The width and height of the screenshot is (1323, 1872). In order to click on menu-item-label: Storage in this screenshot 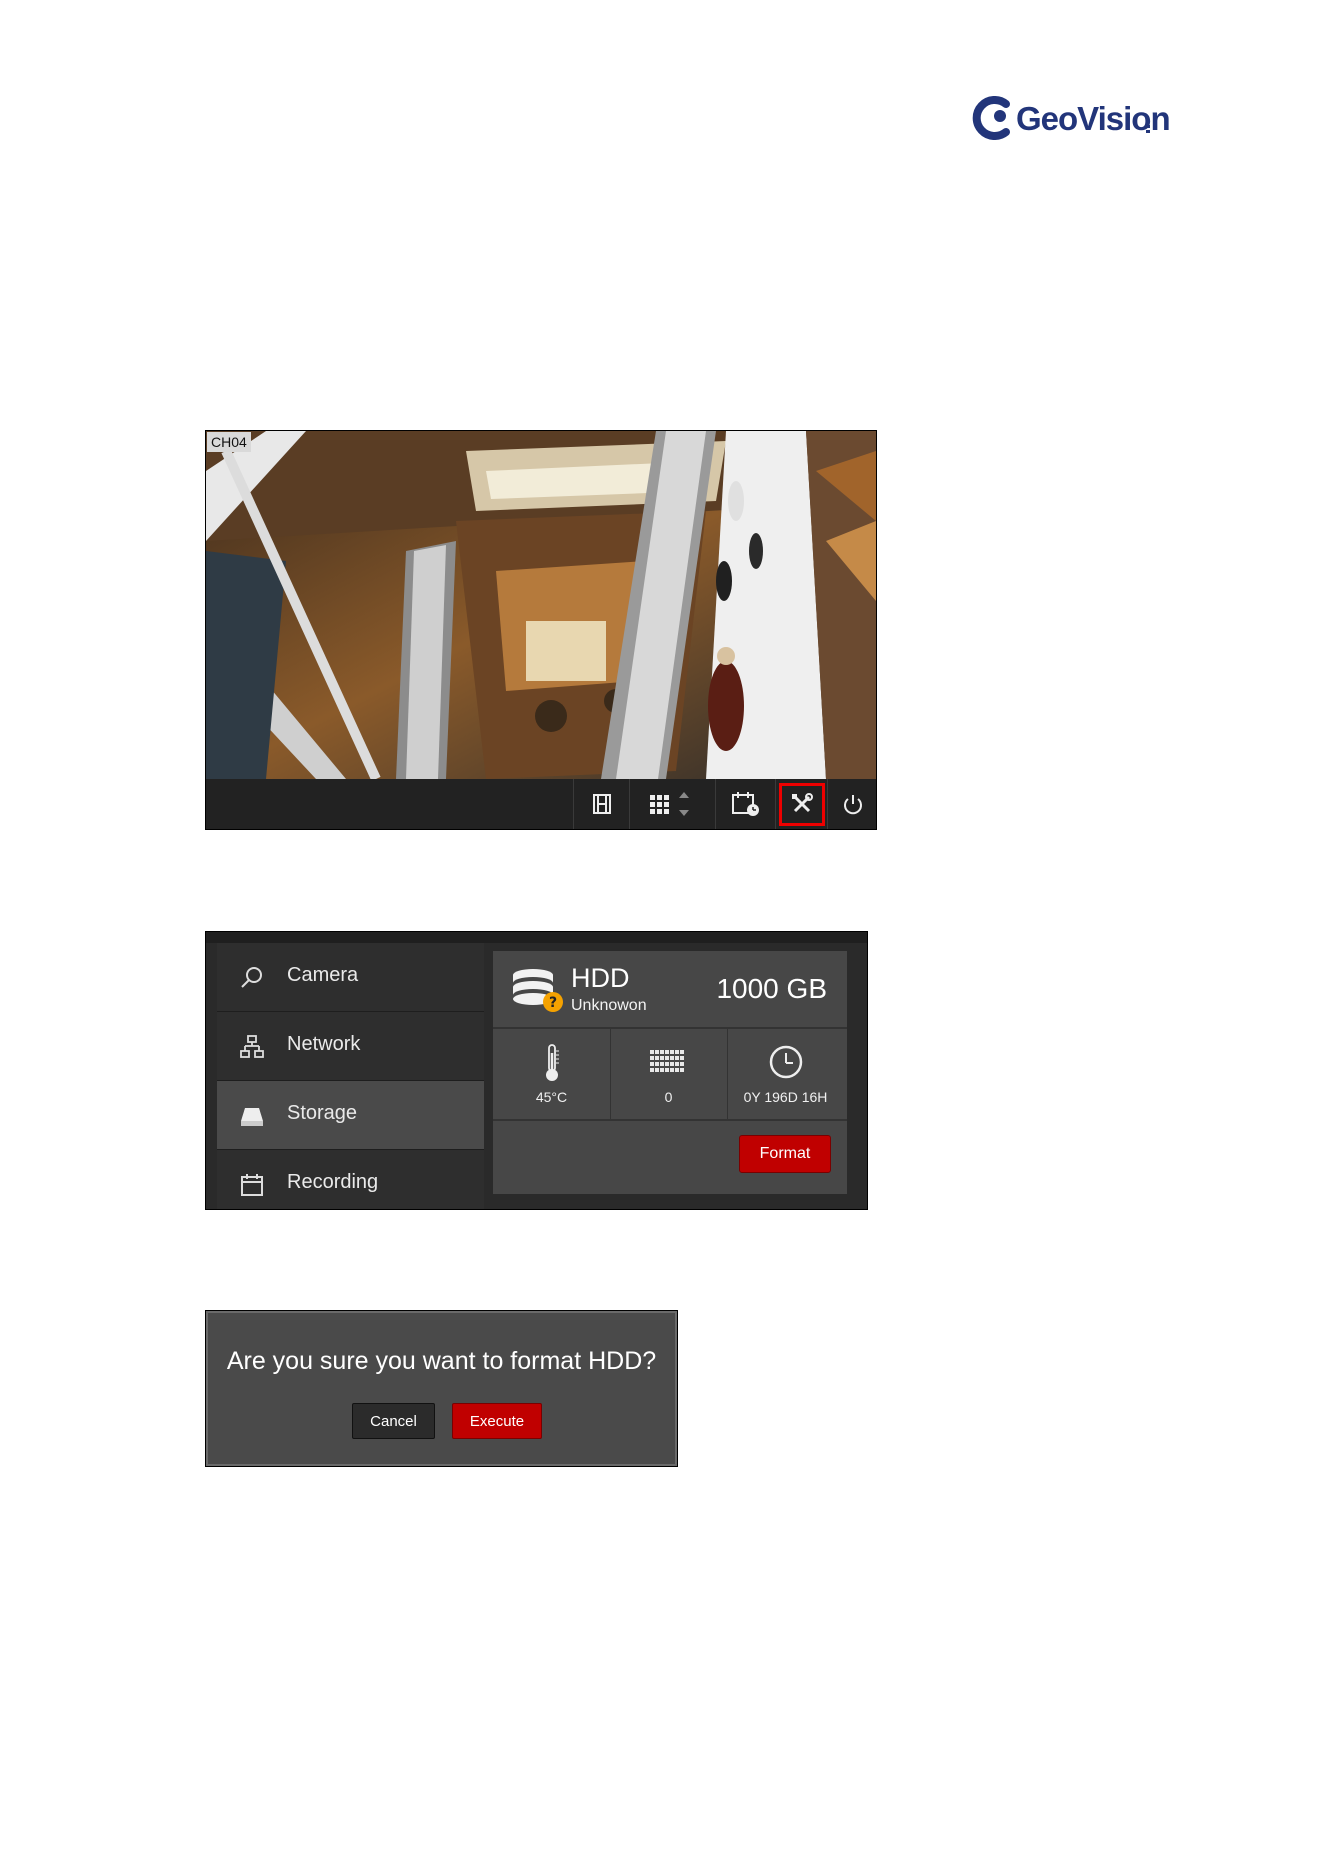, I will do `click(322, 1113)`.